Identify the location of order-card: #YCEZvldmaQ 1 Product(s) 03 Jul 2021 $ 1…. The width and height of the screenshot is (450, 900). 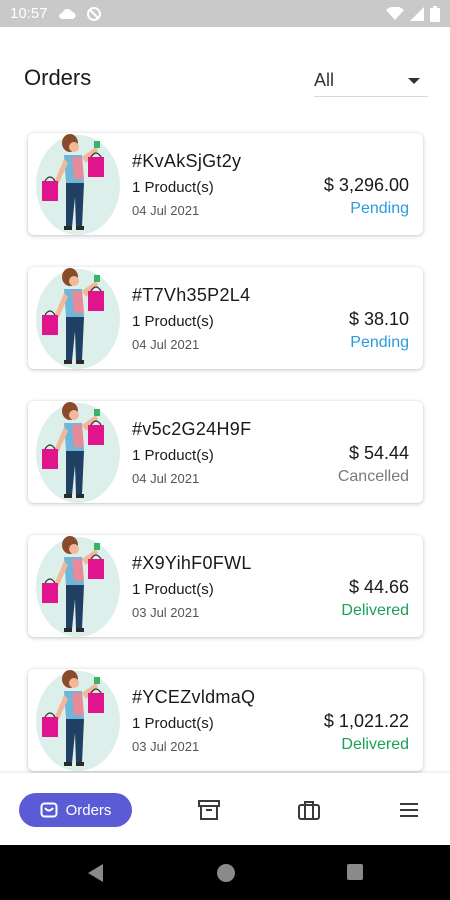
(225, 720).